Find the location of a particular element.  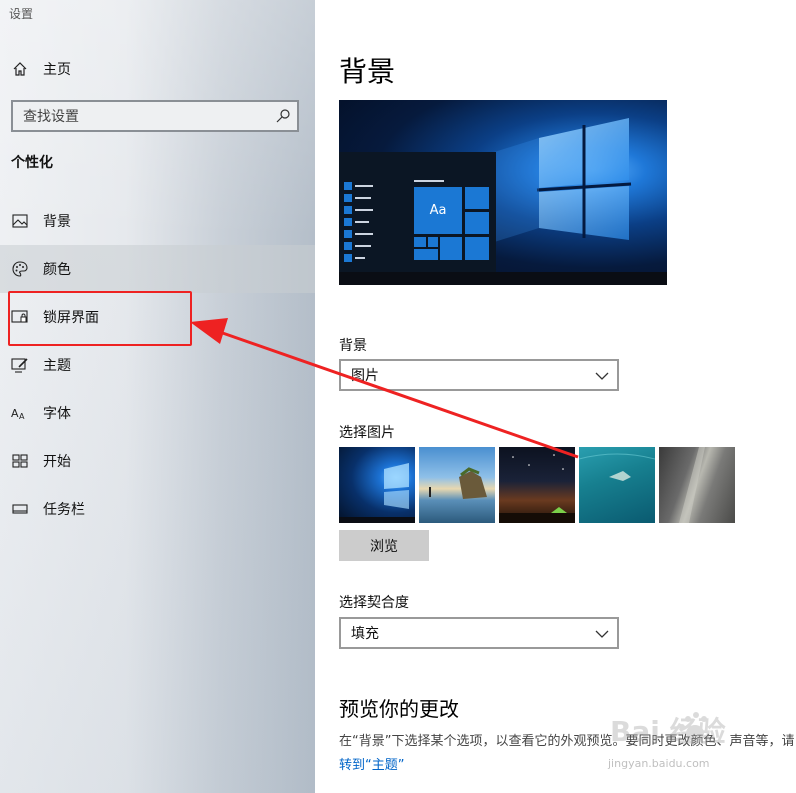

fit-select-value: 填充 is located at coordinates (365, 634).